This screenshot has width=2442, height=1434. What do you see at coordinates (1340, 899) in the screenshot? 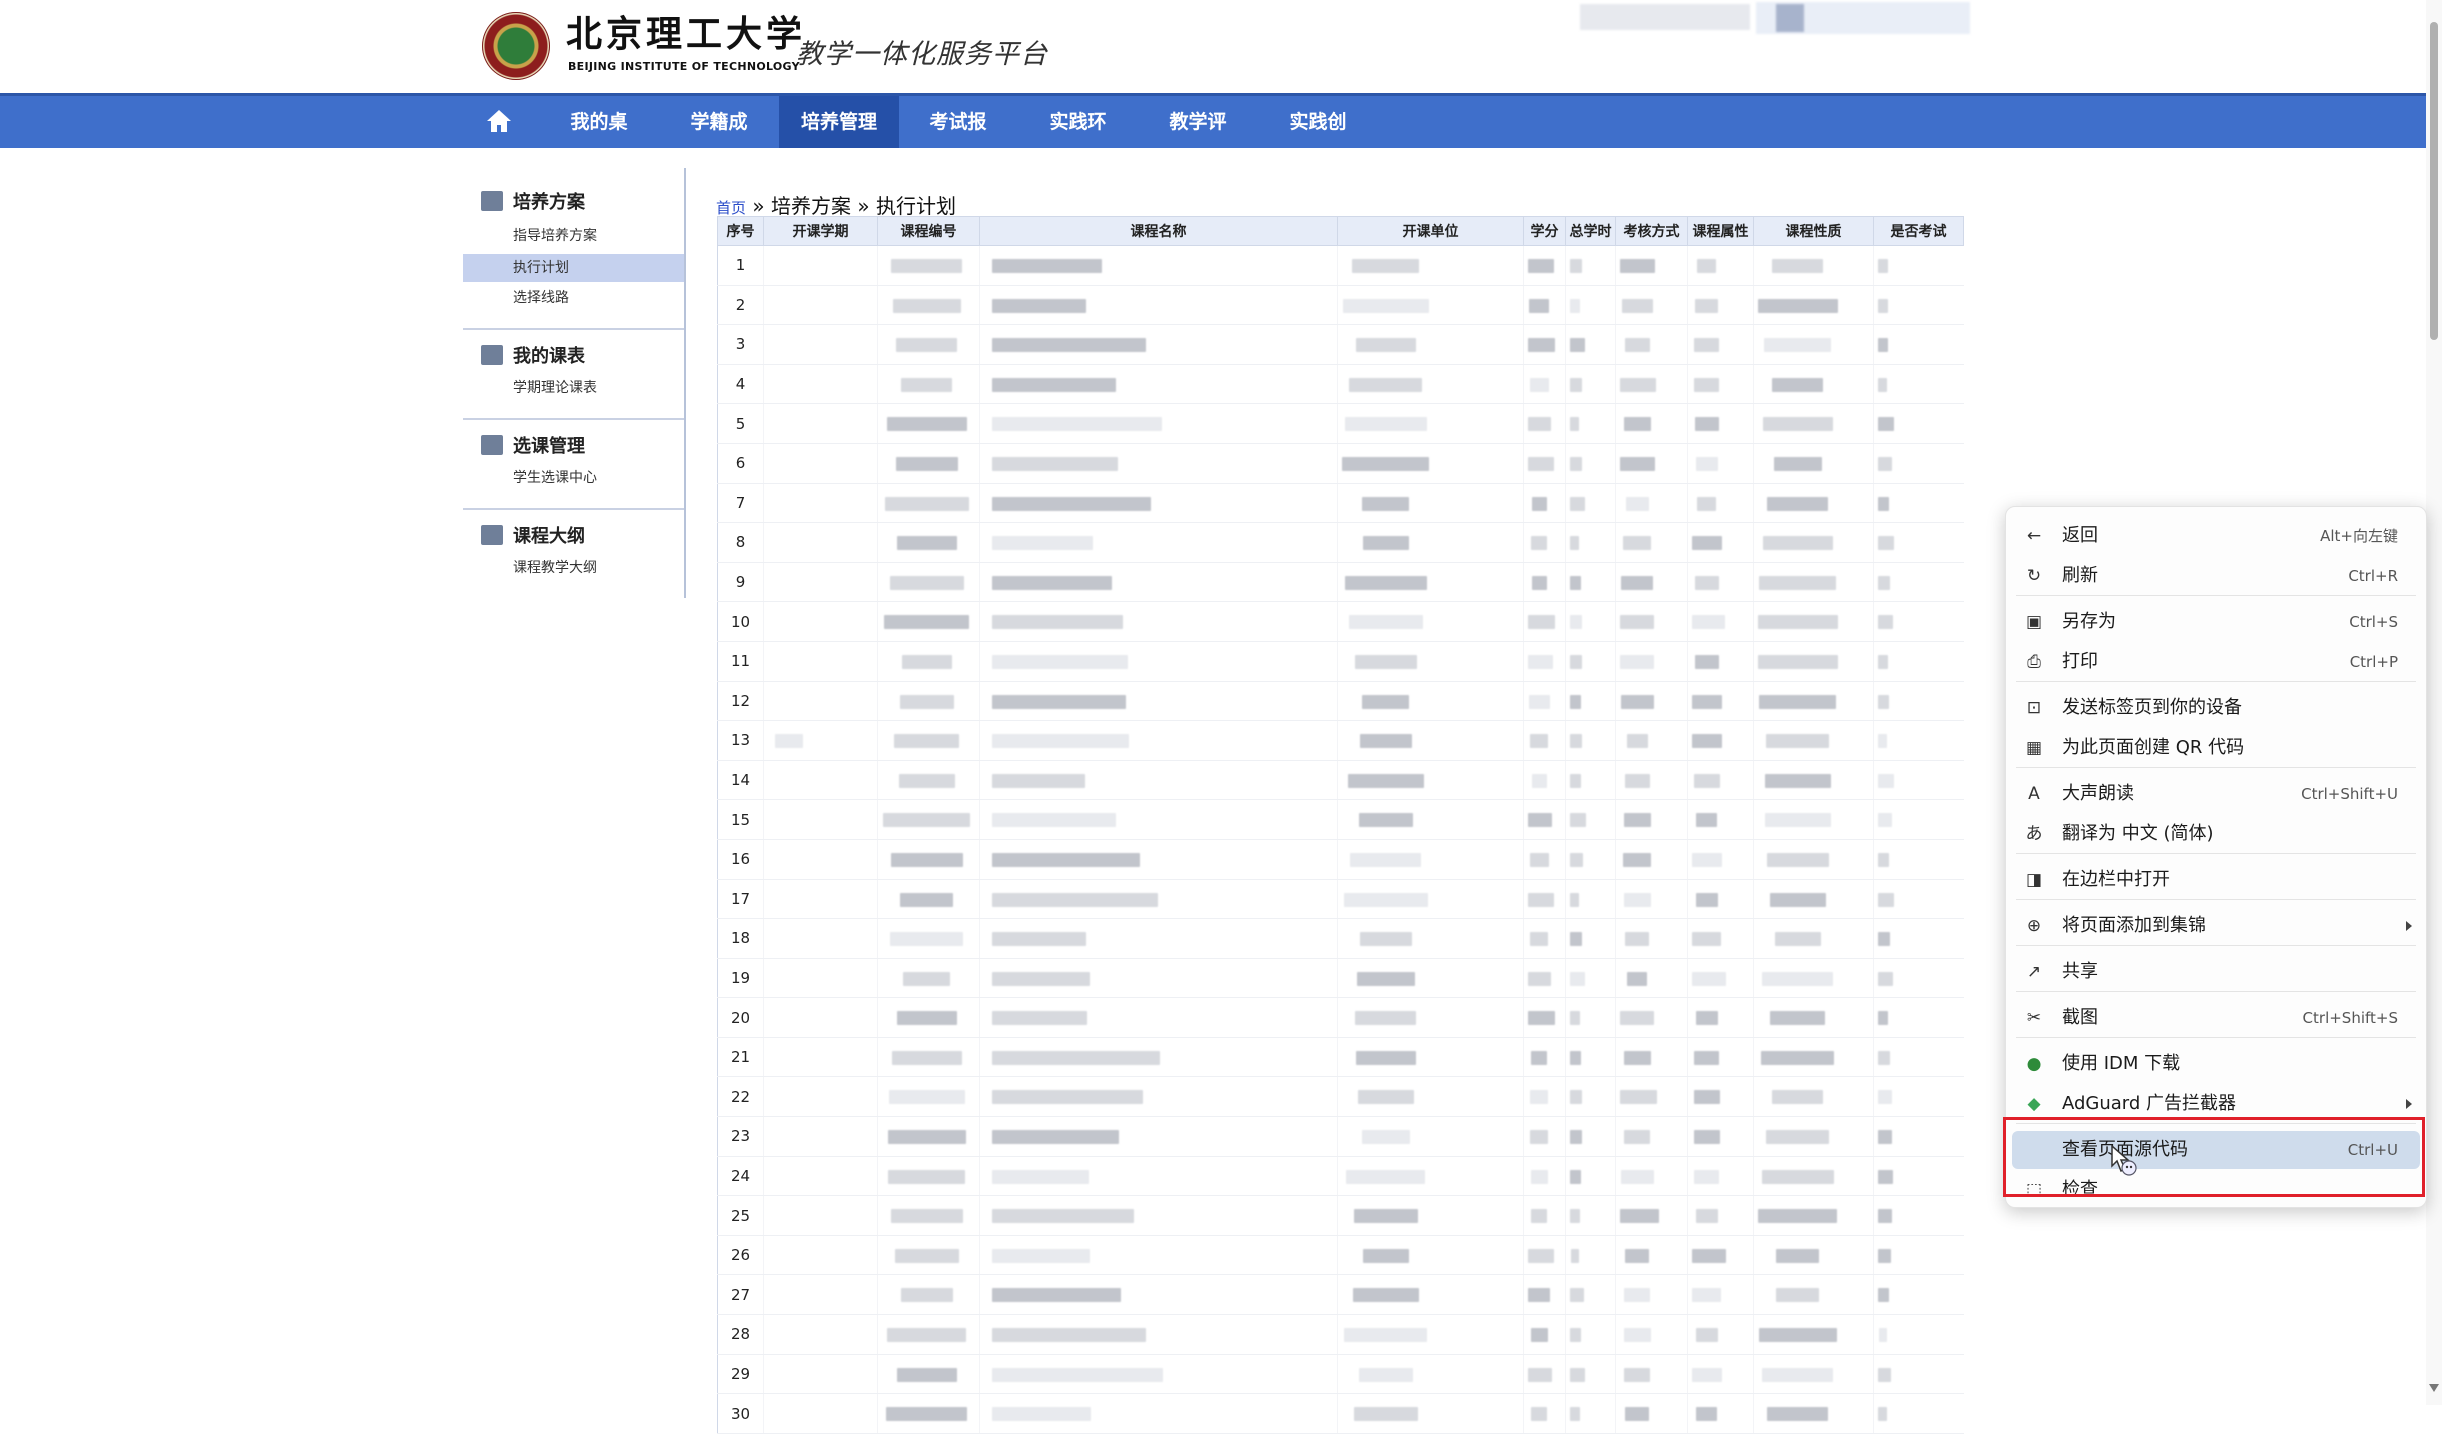
I see `table-row: 17` at bounding box center [1340, 899].